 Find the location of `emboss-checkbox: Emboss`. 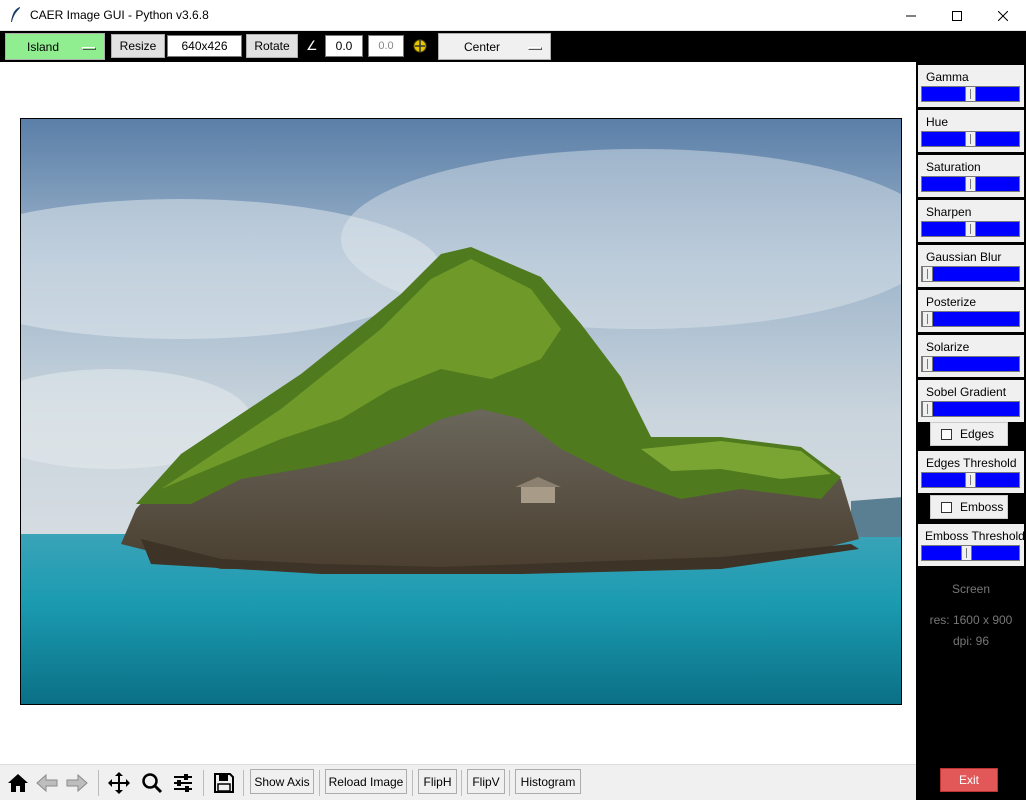

emboss-checkbox: Emboss is located at coordinates (969, 507).